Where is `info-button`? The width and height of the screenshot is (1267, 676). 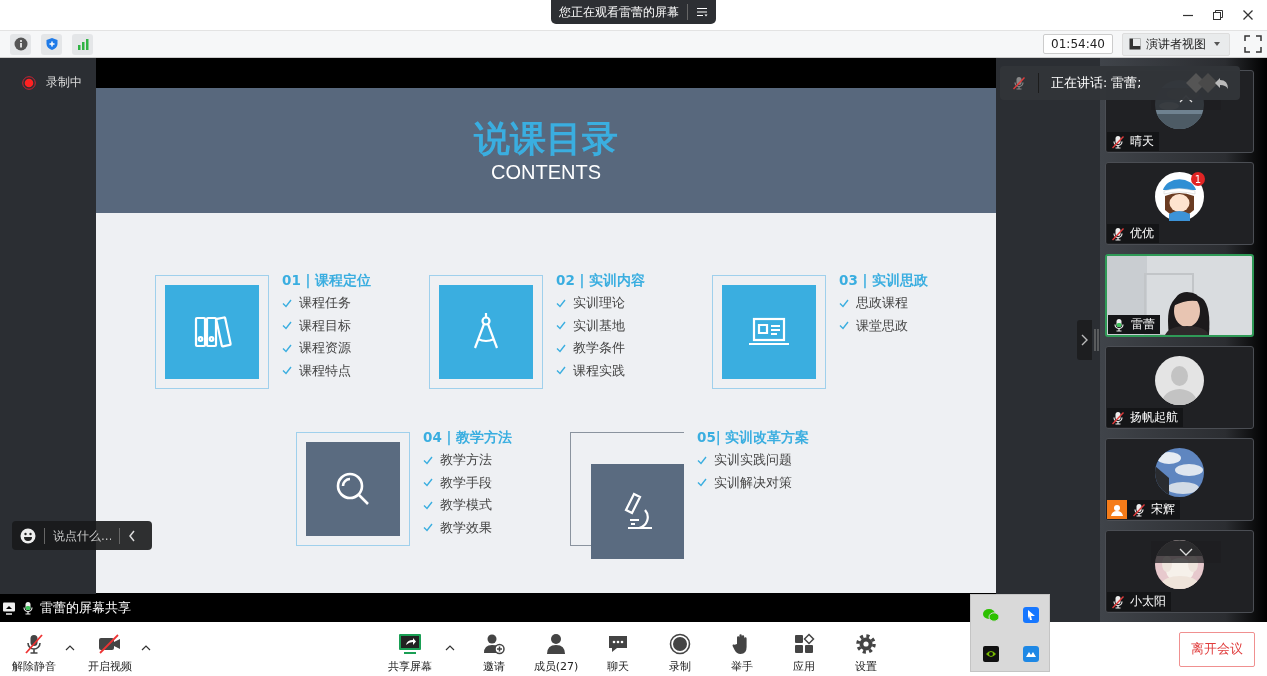 info-button is located at coordinates (20, 44).